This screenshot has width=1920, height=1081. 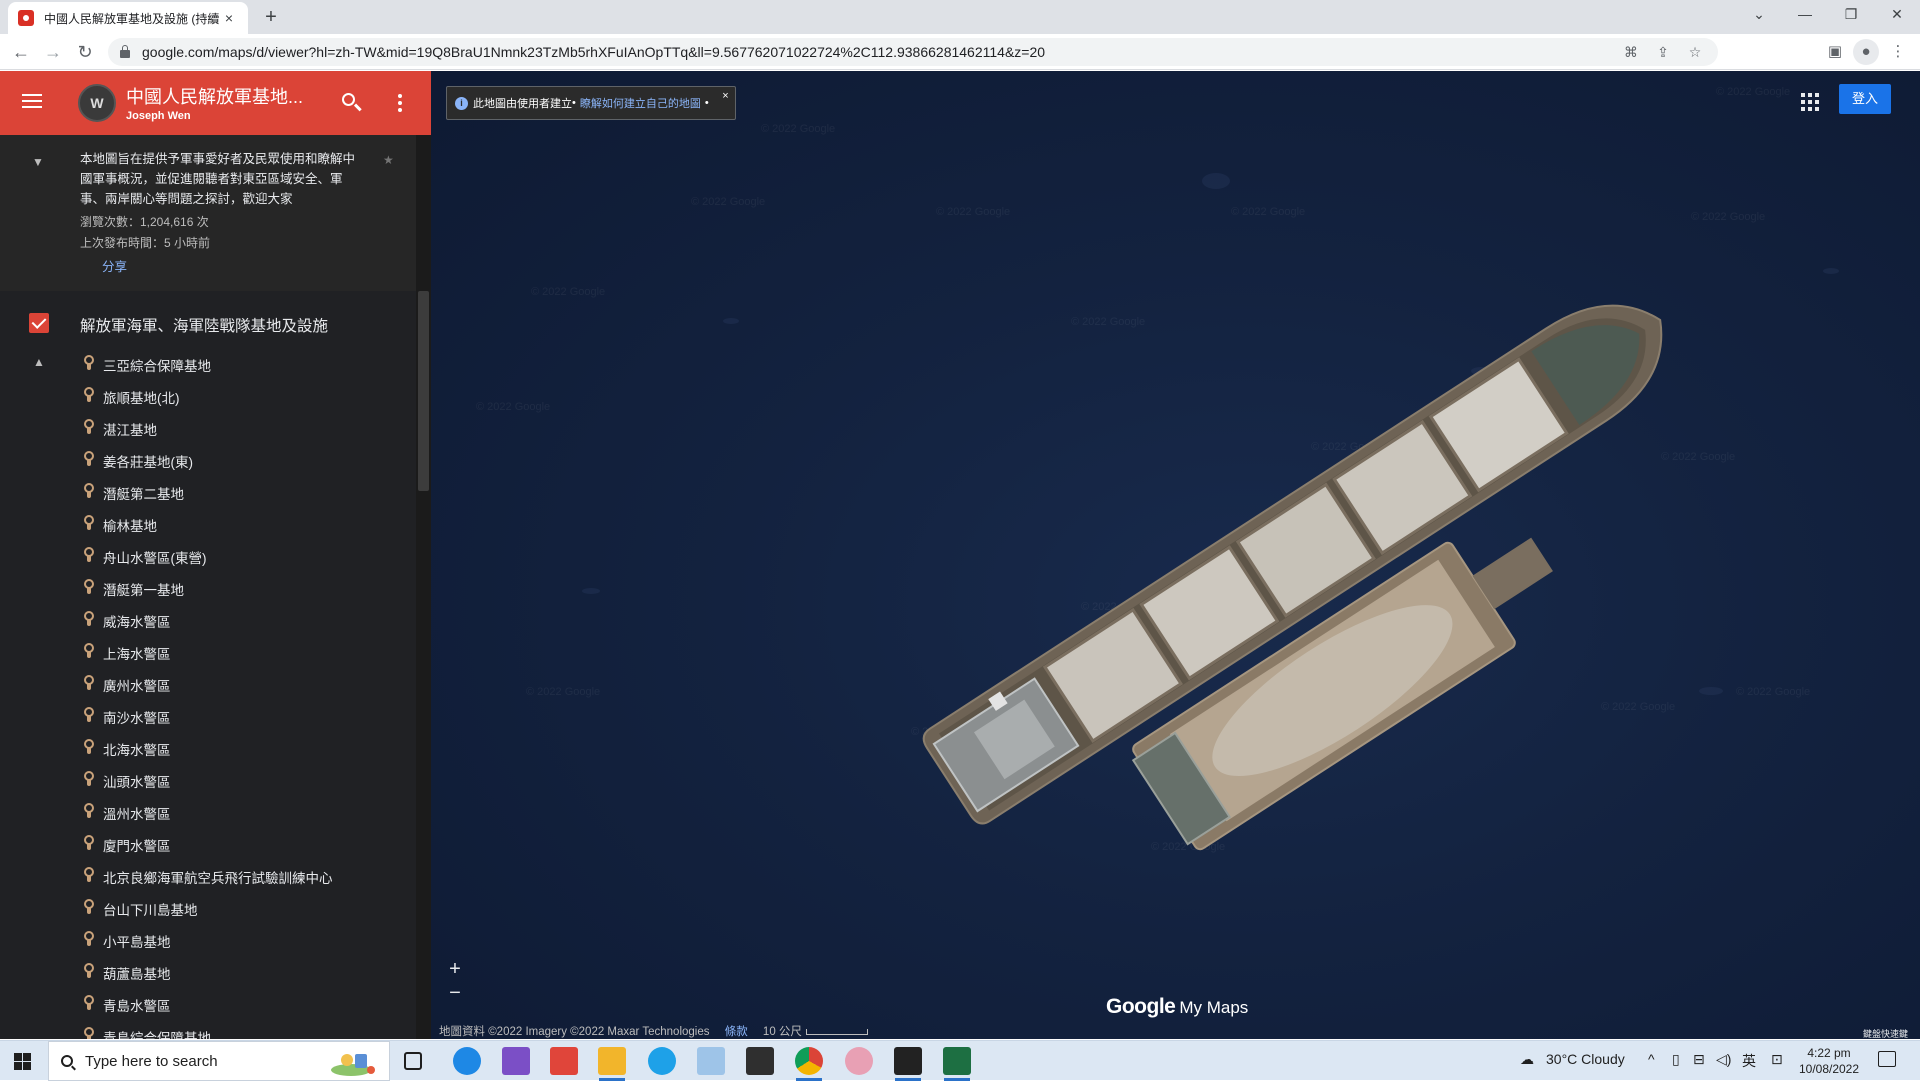 What do you see at coordinates (128, 18) in the screenshot?
I see `browser-tab: 中國人民解放軍基地及設施 (持續 ×` at bounding box center [128, 18].